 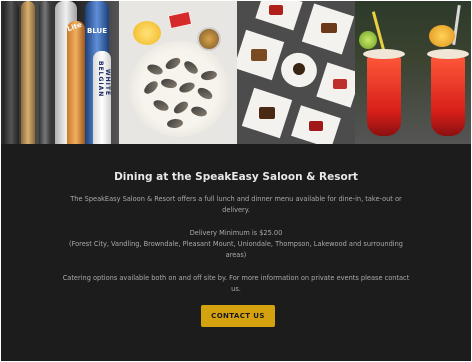 I want to click on section-title: Dining at the SpeakEasy Saloon & Resort, so click(x=236, y=177).